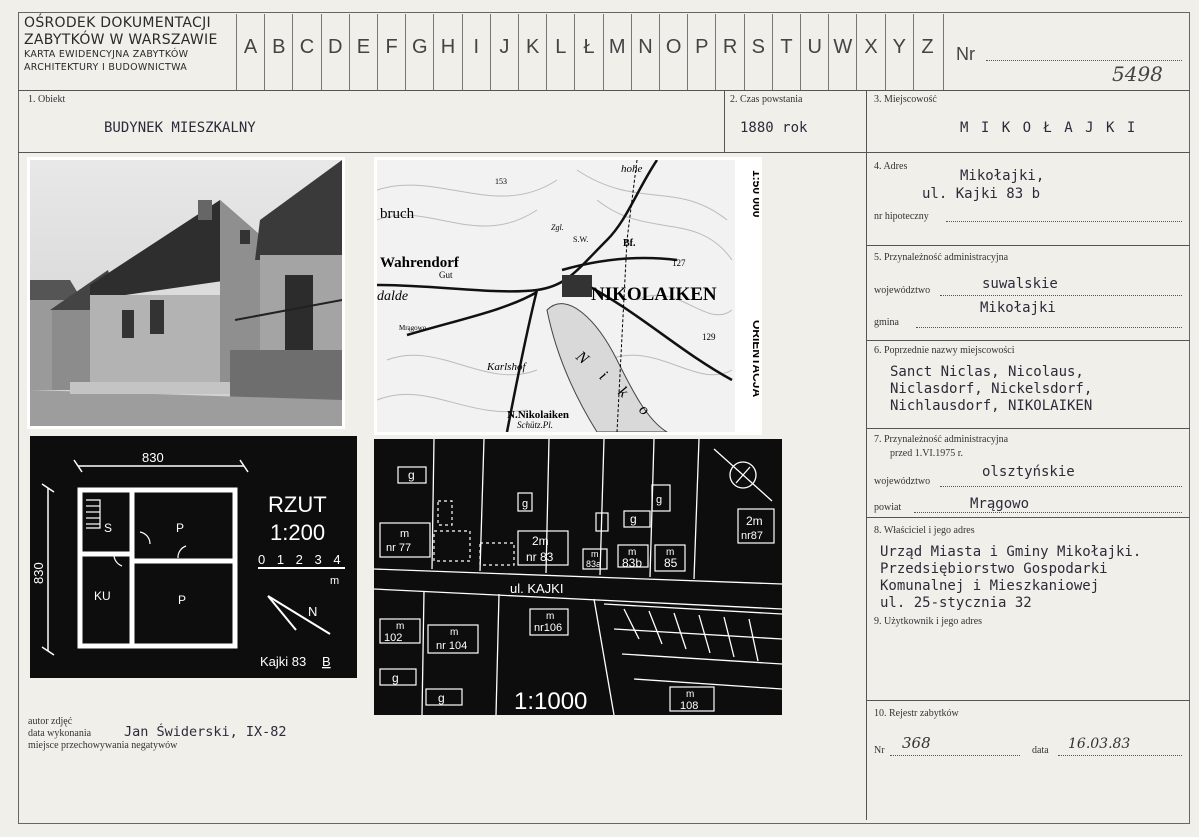 This screenshot has width=1199, height=837. Describe the element at coordinates (397, 214) in the screenshot. I see `map-label-bruch: bruch` at that location.